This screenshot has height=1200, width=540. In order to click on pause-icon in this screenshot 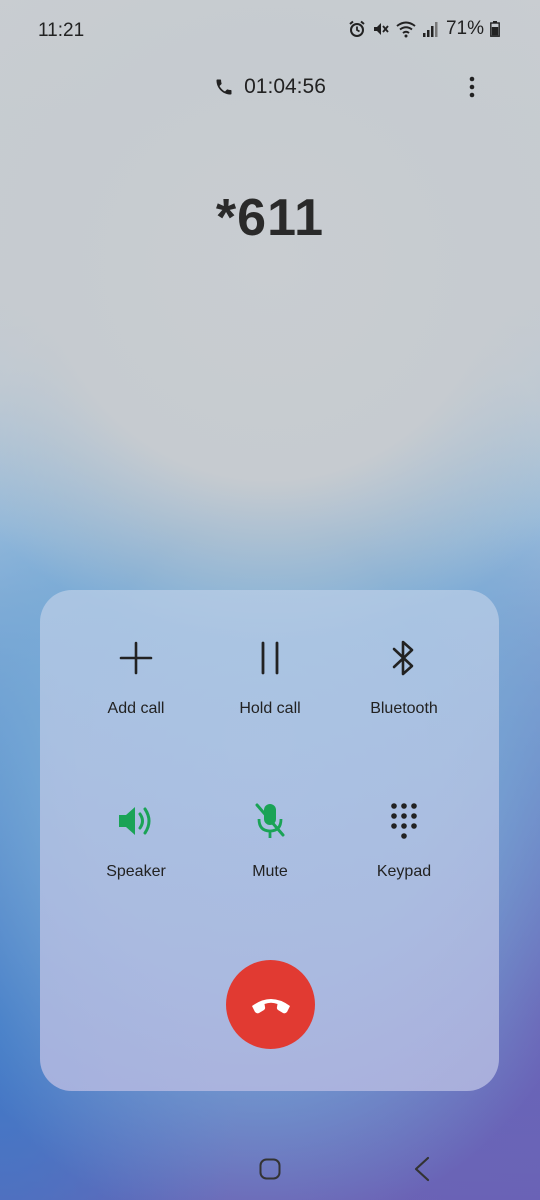, I will do `click(270, 658)`.